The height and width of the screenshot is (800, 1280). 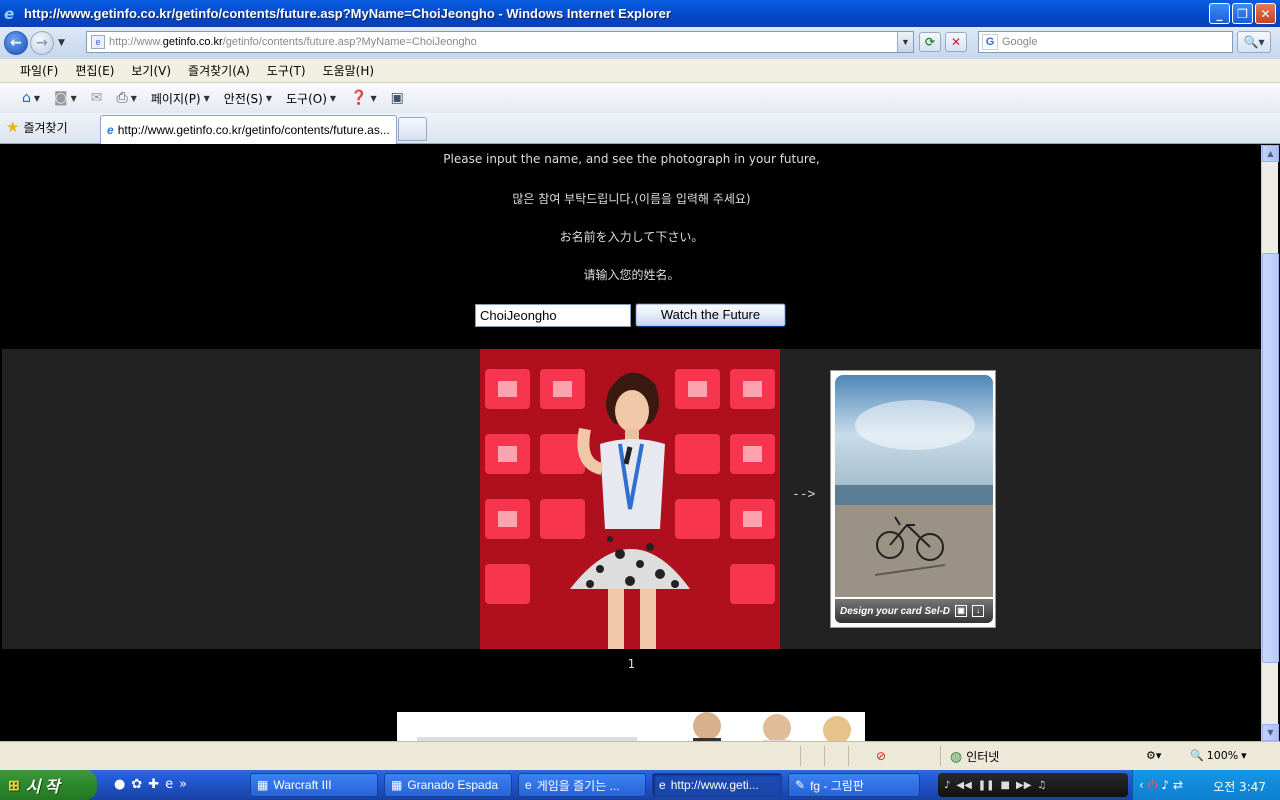 I want to click on scroll-thumb, so click(x=1270, y=458).